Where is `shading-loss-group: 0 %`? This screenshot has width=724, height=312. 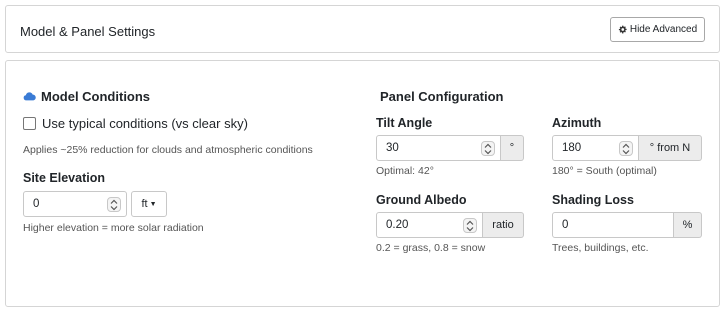 shading-loss-group: 0 % is located at coordinates (627, 225).